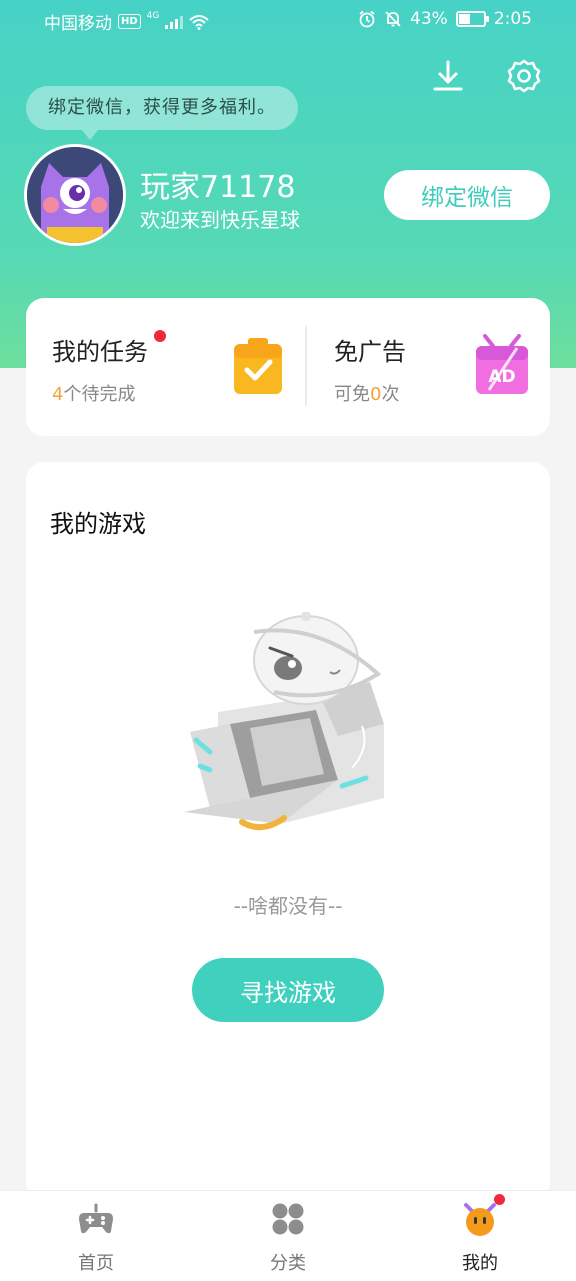 The height and width of the screenshot is (1281, 576). Describe the element at coordinates (448, 76) in the screenshot. I see `download-icon` at that location.